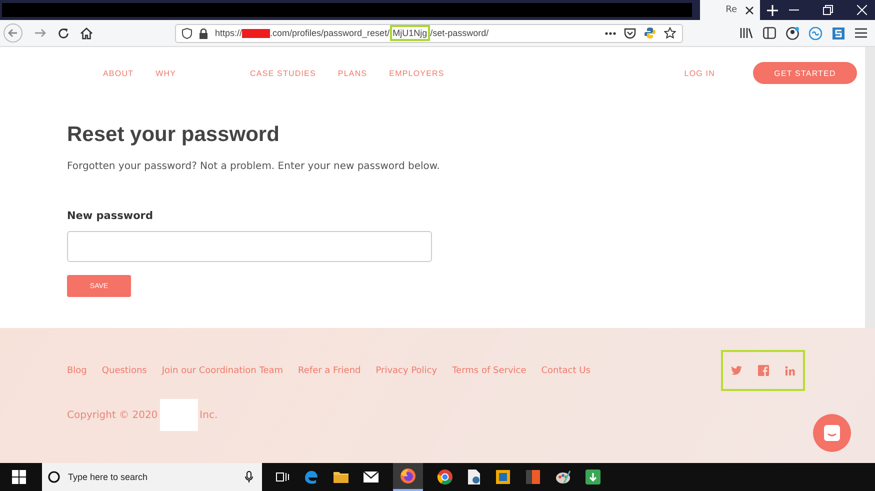 The image size is (875, 491). Describe the element at coordinates (474, 477) in the screenshot. I see `document-icon` at that location.